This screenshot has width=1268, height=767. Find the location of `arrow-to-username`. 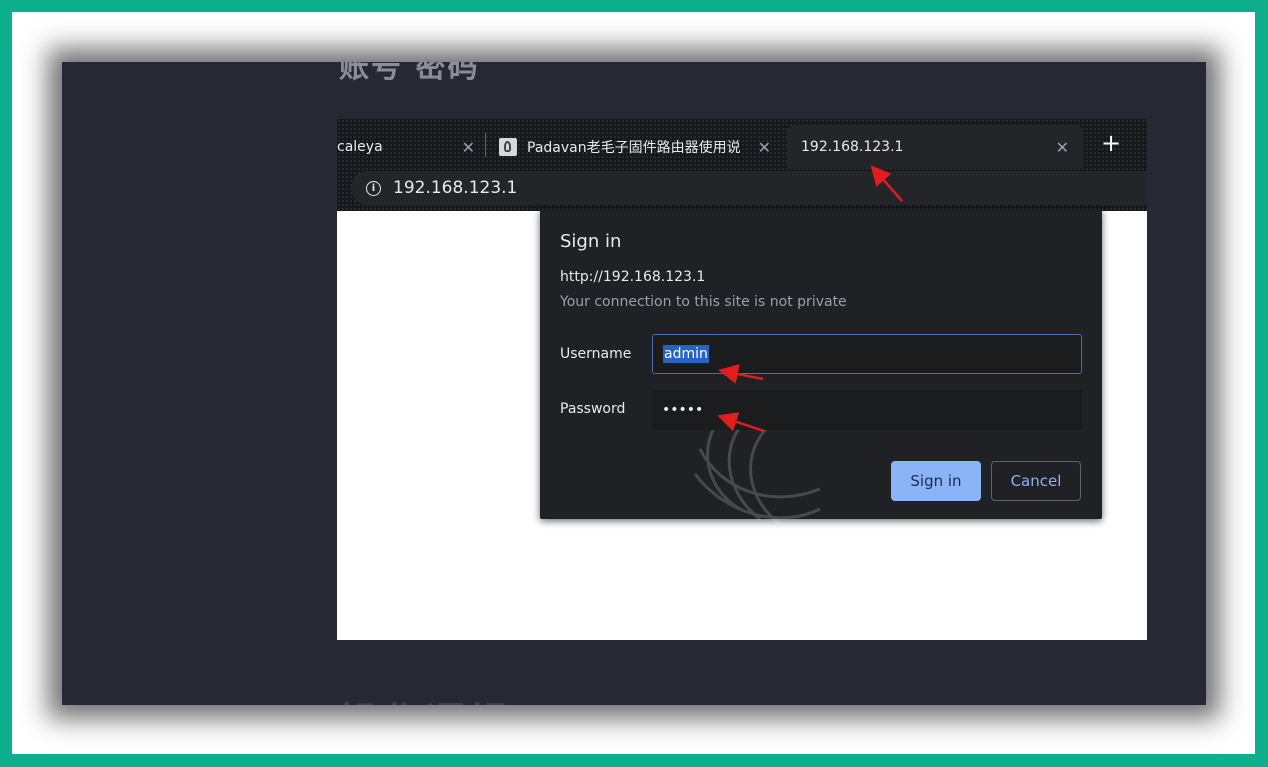

arrow-to-username is located at coordinates (741, 374).